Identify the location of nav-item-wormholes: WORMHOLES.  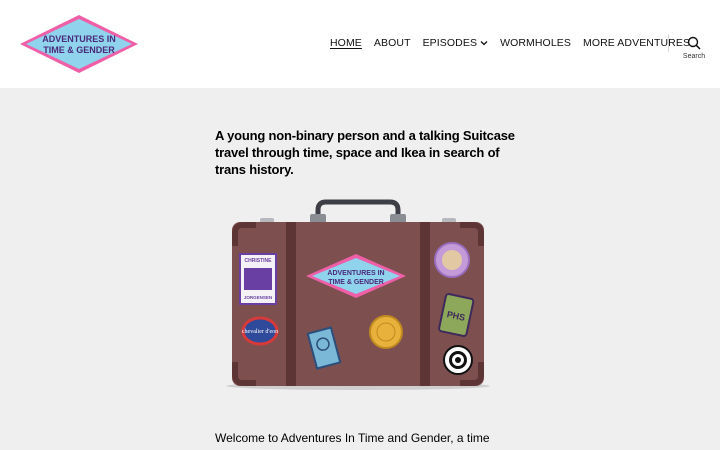
(535, 43).